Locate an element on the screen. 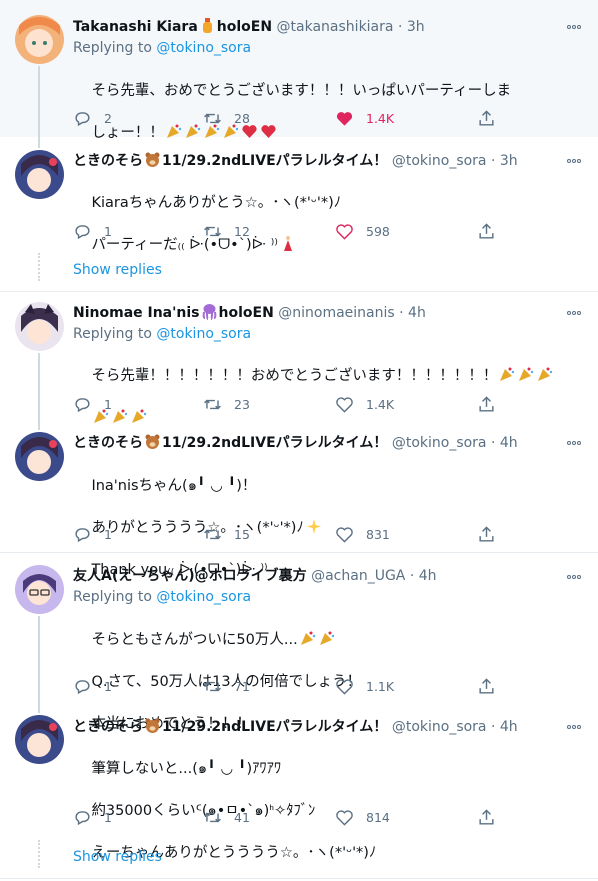 This screenshot has height=881, width=598. tweet-actions: 2 28 1.4K is located at coordinates (288, 118).